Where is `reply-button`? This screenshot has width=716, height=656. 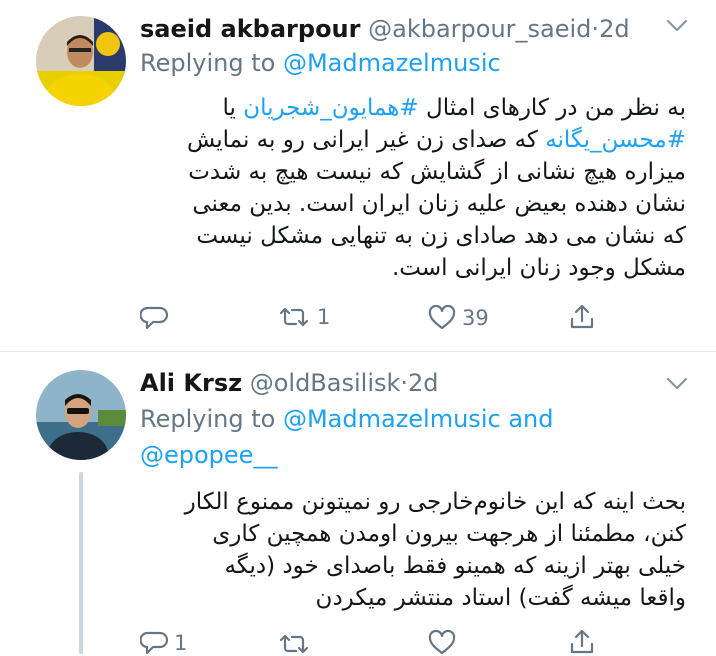
reply-button is located at coordinates (157, 318).